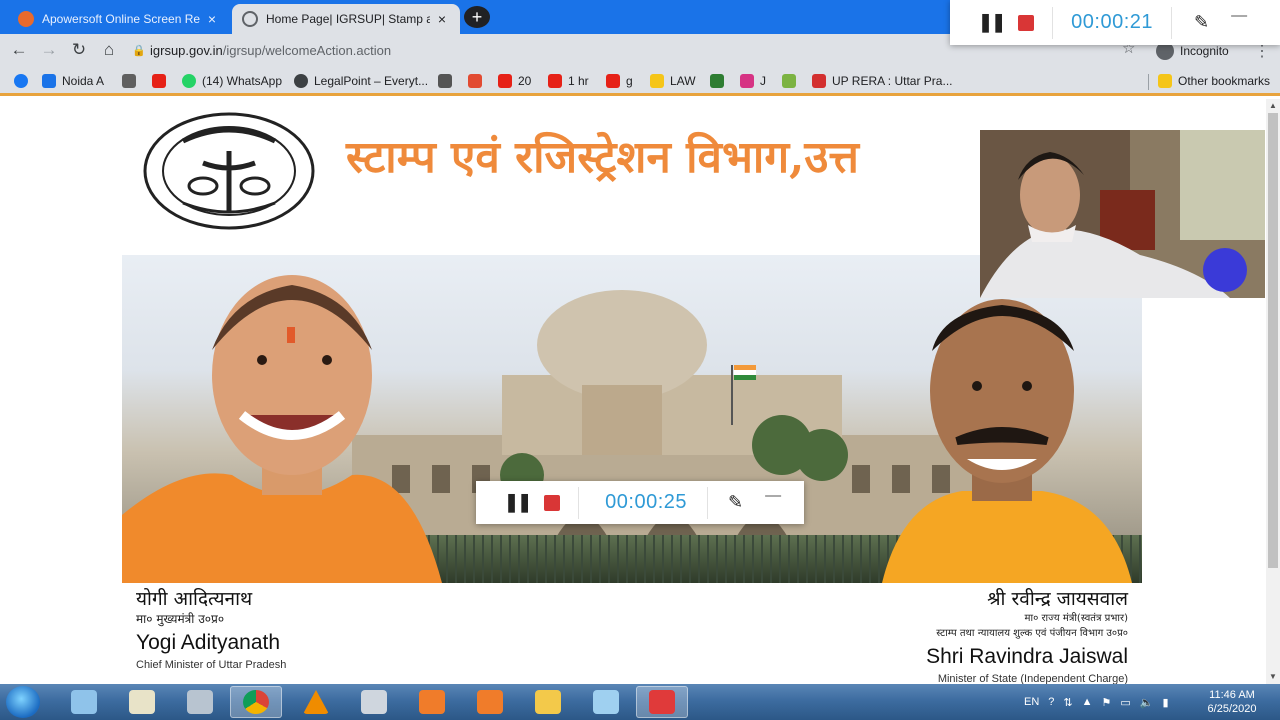 The image size is (1280, 720). What do you see at coordinates (514, 81) in the screenshot?
I see `bookmark-20: 20` at bounding box center [514, 81].